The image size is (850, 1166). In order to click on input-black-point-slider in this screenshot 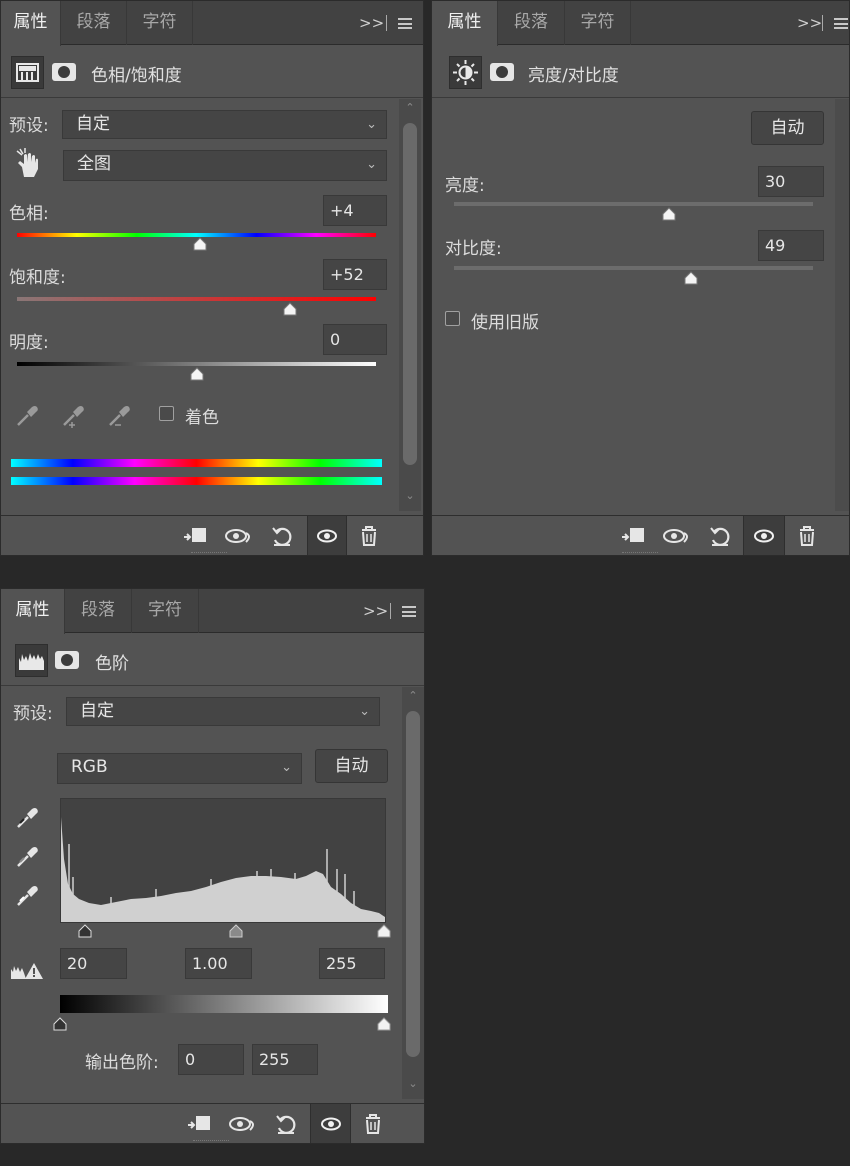, I will do `click(85, 931)`.